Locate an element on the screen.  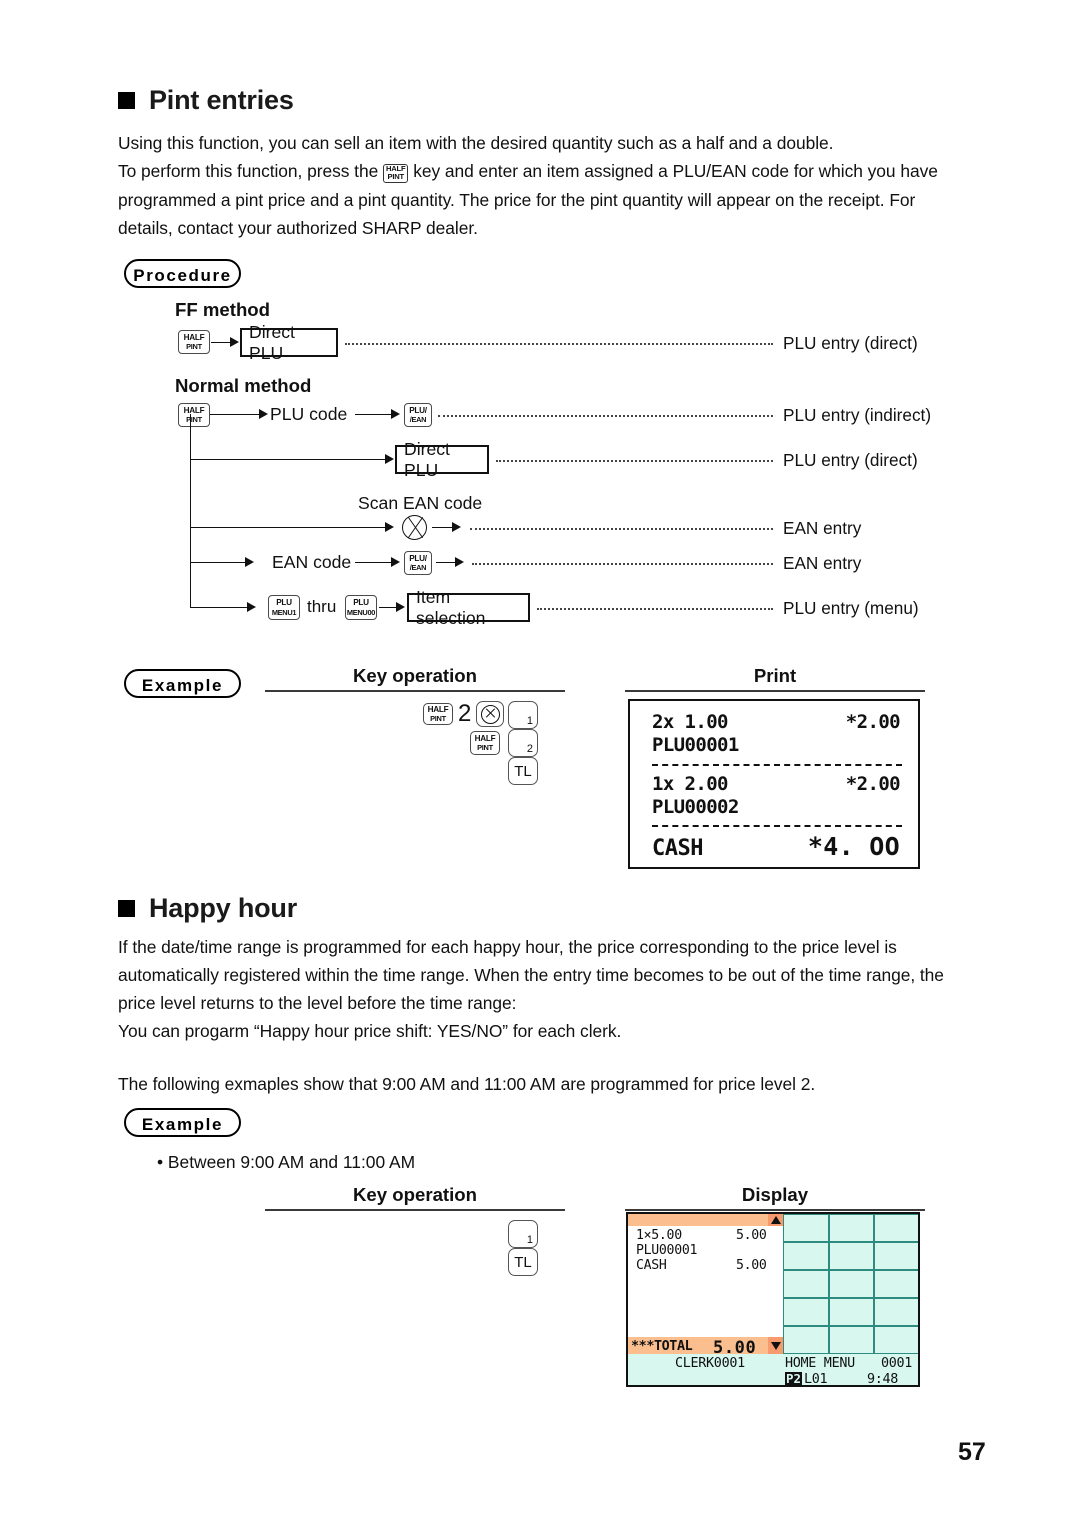
scan-ean-code-text: Scan EAN code is located at coordinates (420, 503).